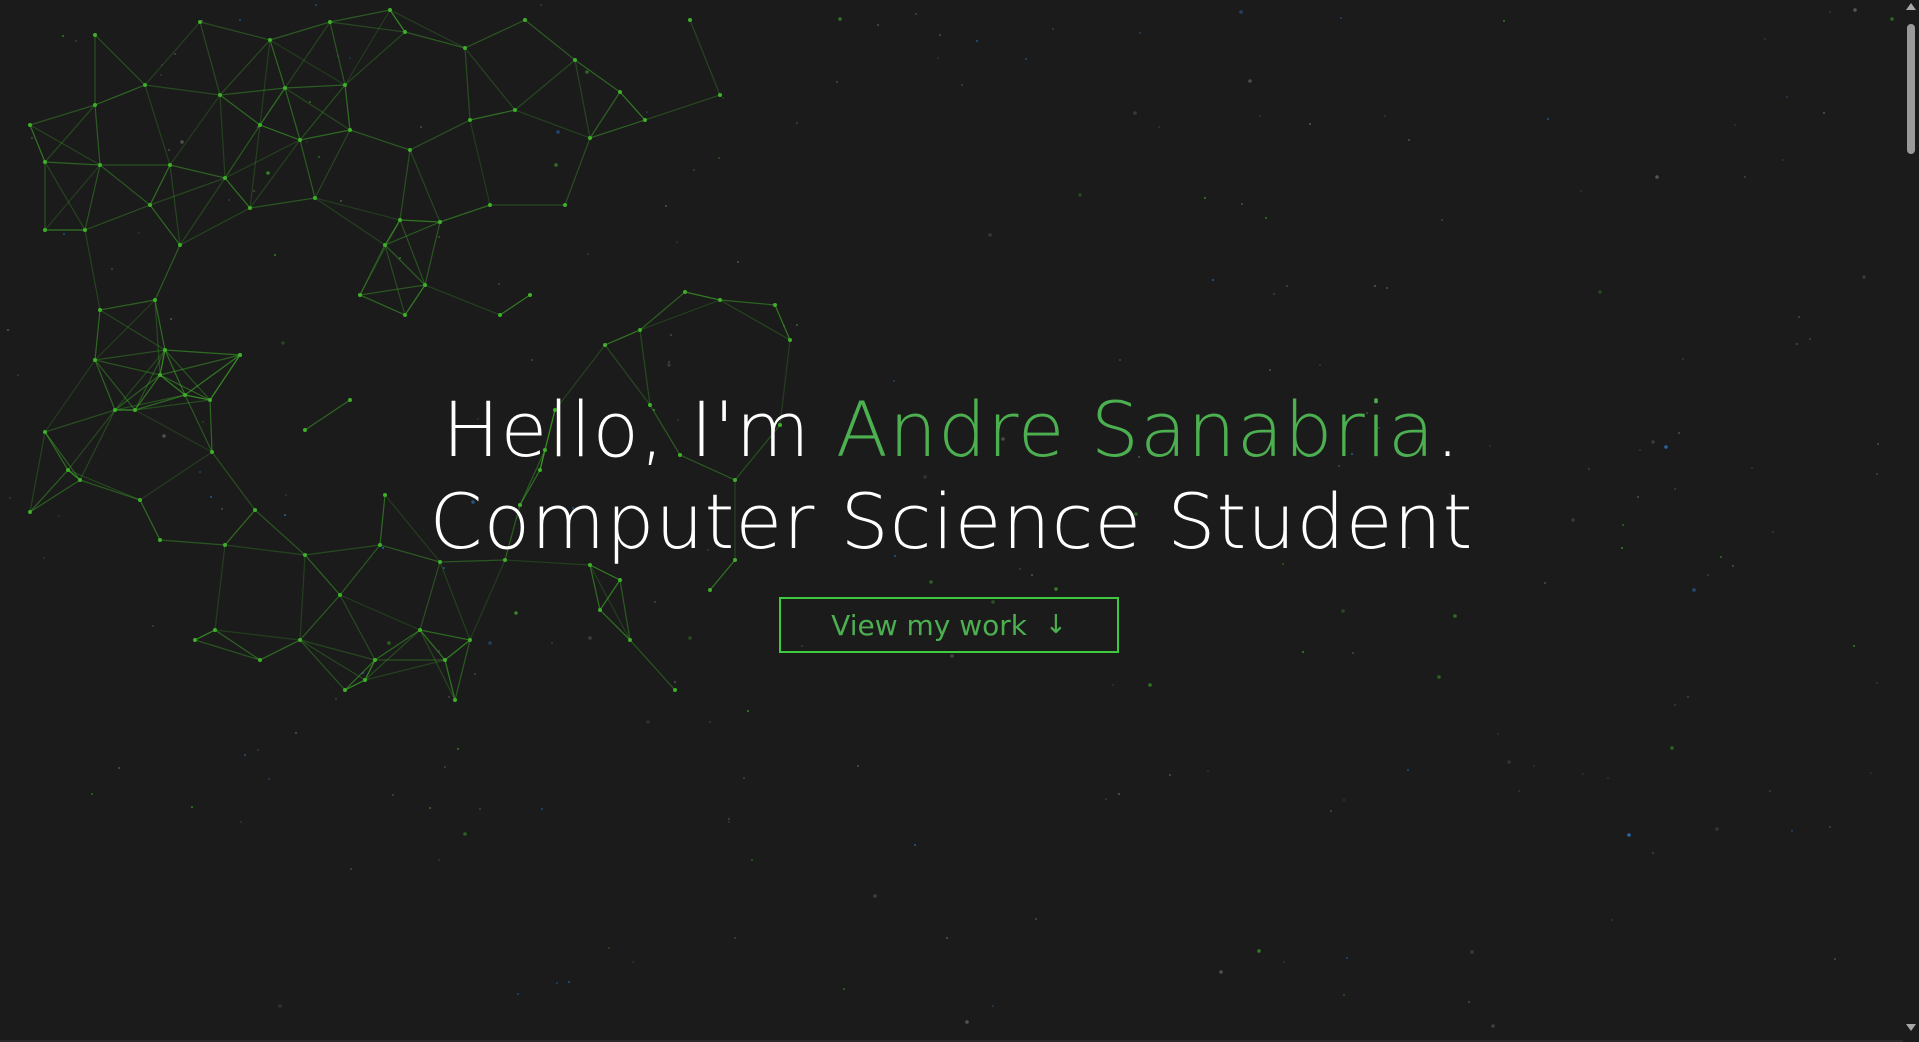 The image size is (1919, 1042). Describe the element at coordinates (1135, 429) in the screenshot. I see `hero-name: Andre Sanabria` at that location.